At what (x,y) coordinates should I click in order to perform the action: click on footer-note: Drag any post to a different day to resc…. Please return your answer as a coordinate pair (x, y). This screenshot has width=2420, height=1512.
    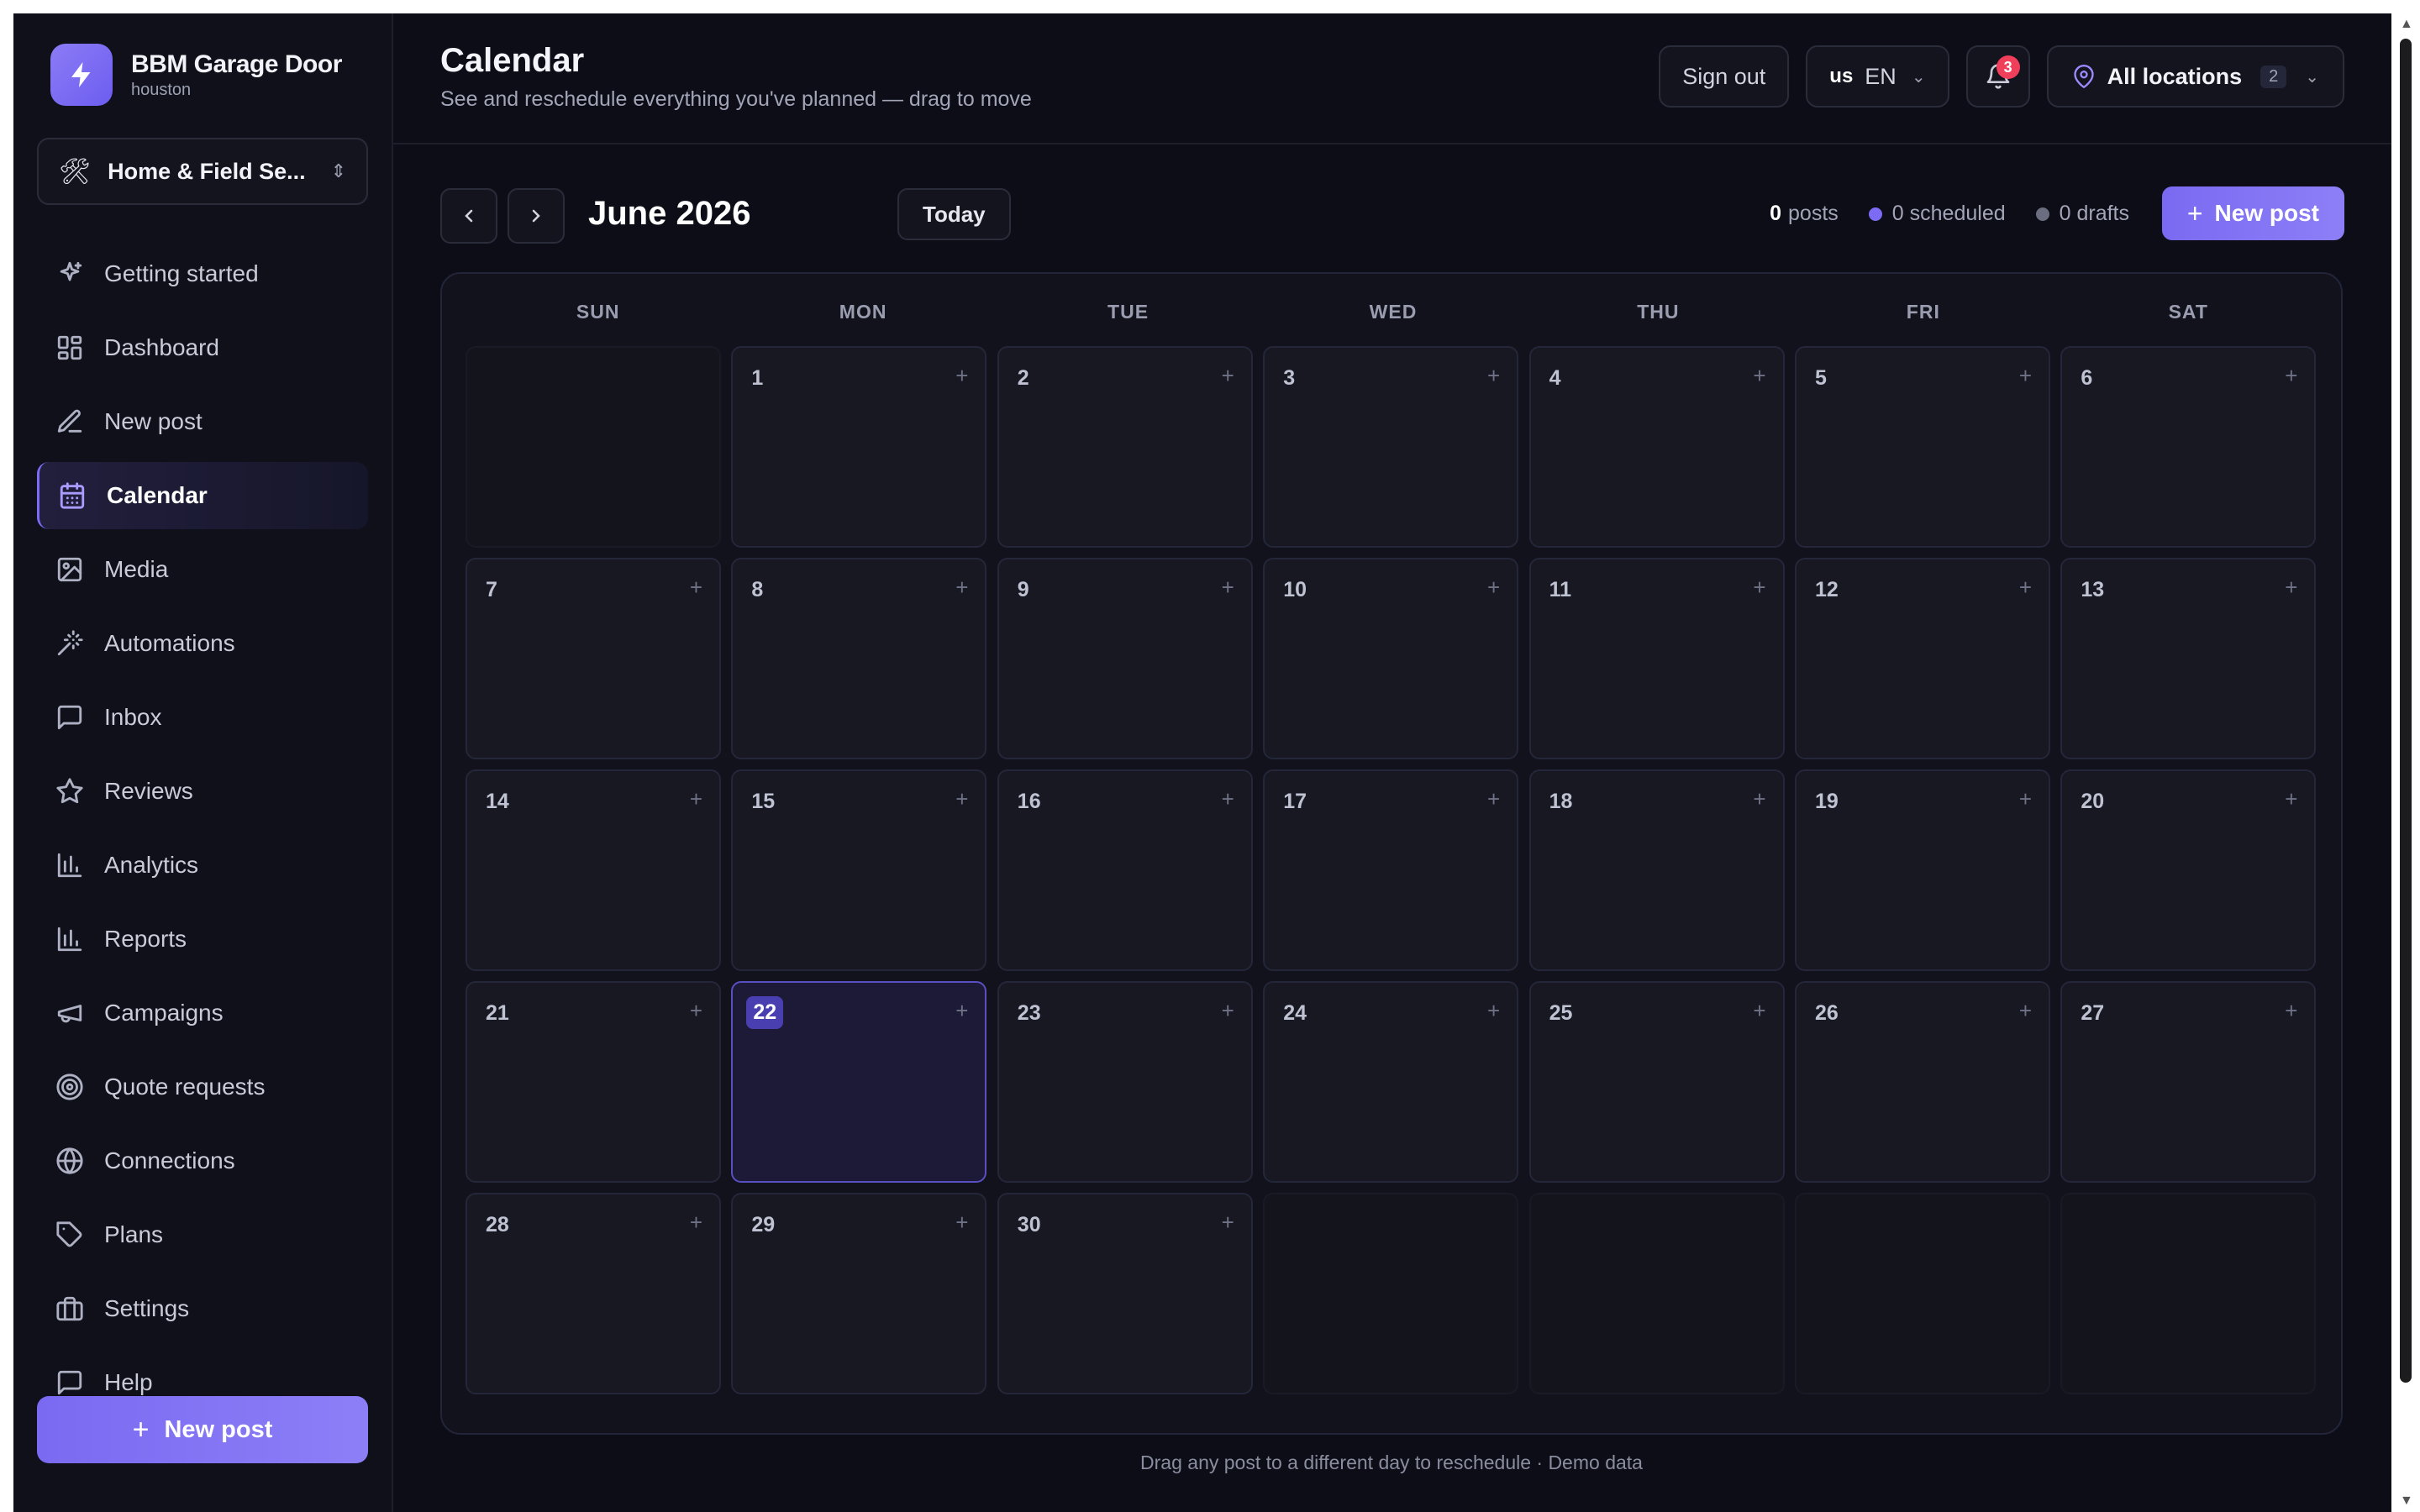
    Looking at the image, I should click on (1391, 1462).